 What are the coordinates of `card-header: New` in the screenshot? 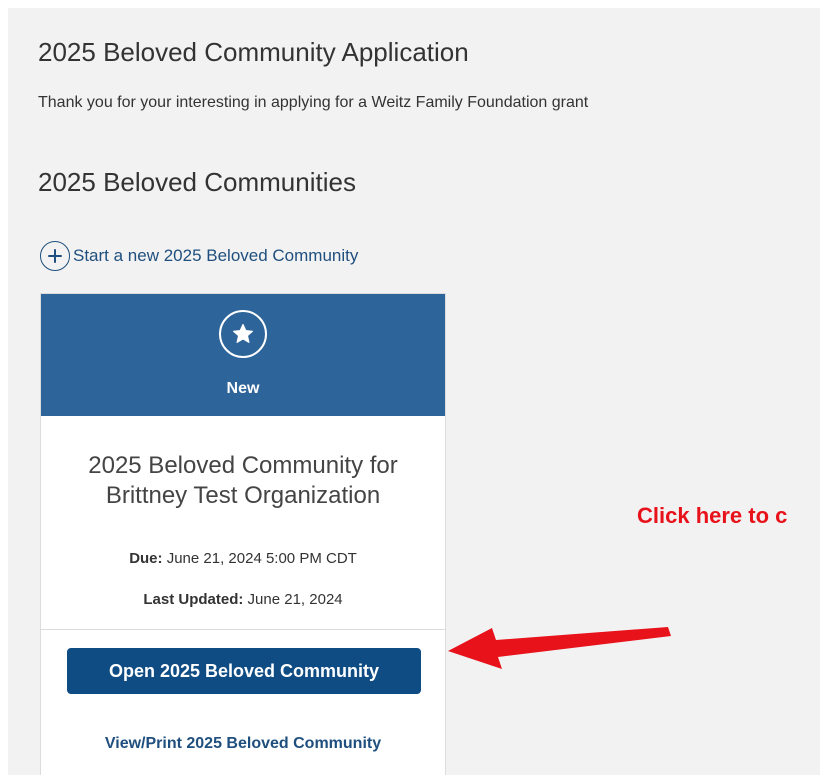 It's located at (243, 355).